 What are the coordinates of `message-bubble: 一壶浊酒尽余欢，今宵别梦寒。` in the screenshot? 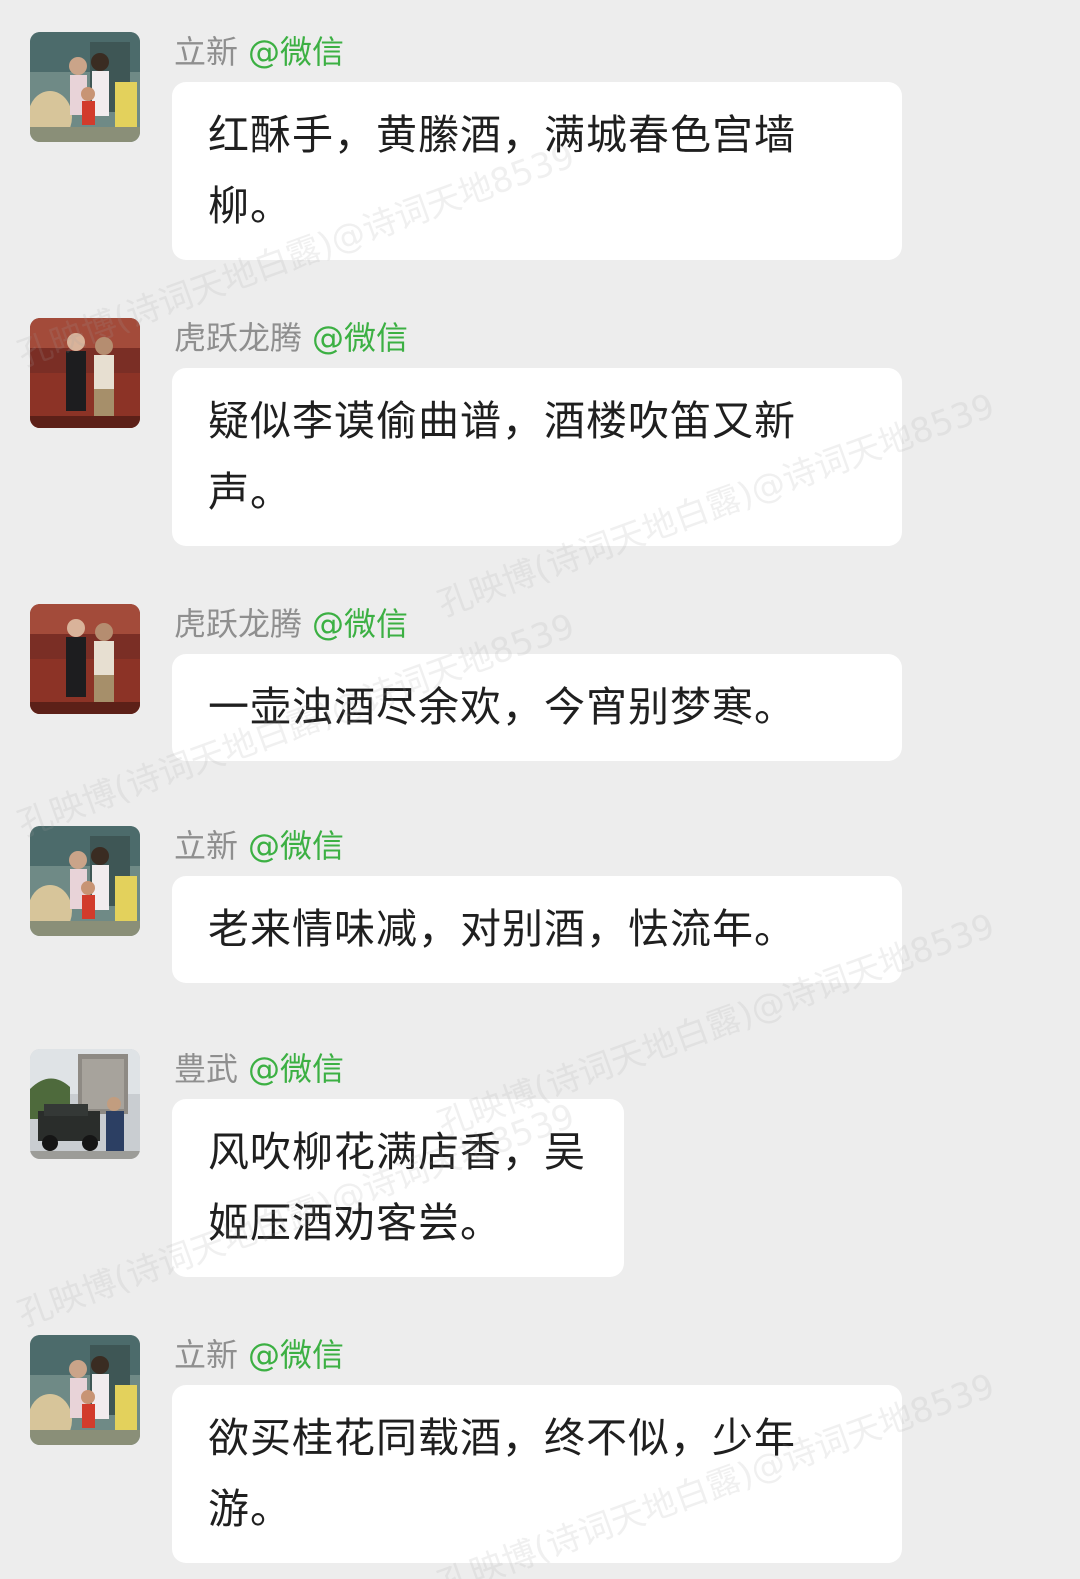 It's located at (537, 707).